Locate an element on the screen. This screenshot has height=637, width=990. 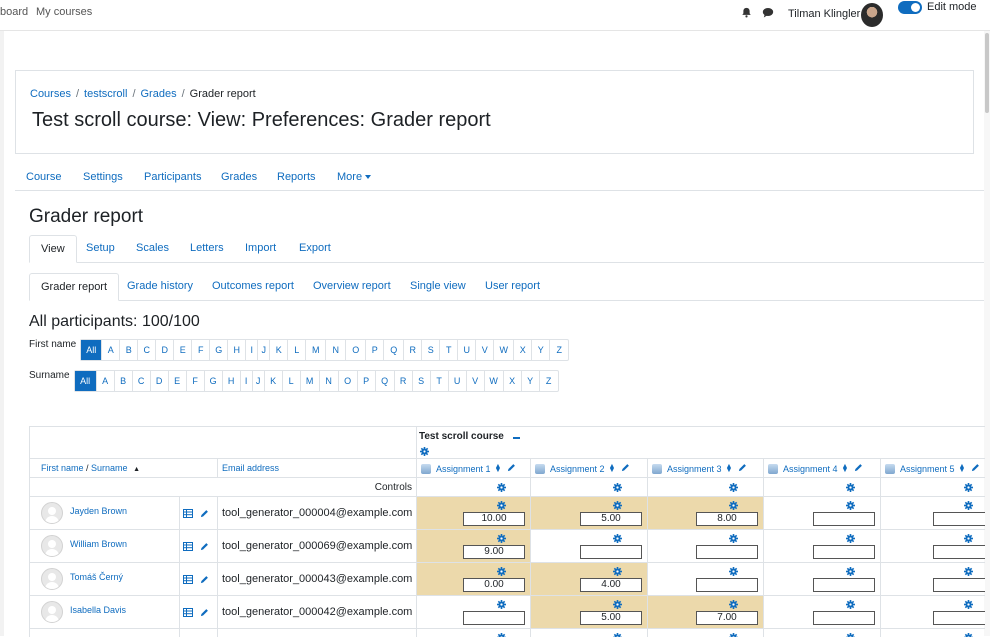
firstname-initial-r: R is located at coordinates (413, 350).